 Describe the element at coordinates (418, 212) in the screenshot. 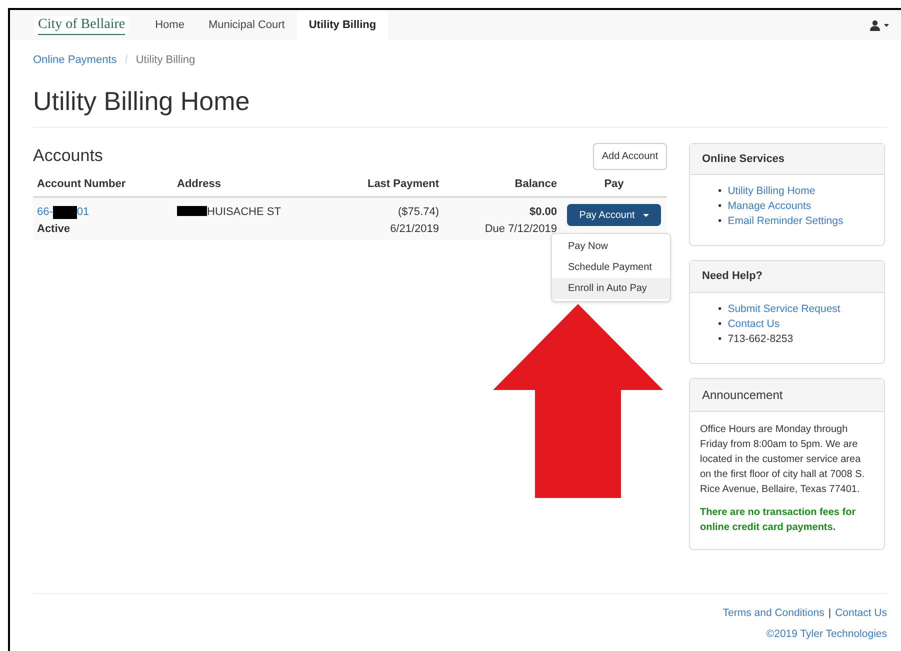

I see `payment-amount: ($75.74)` at that location.